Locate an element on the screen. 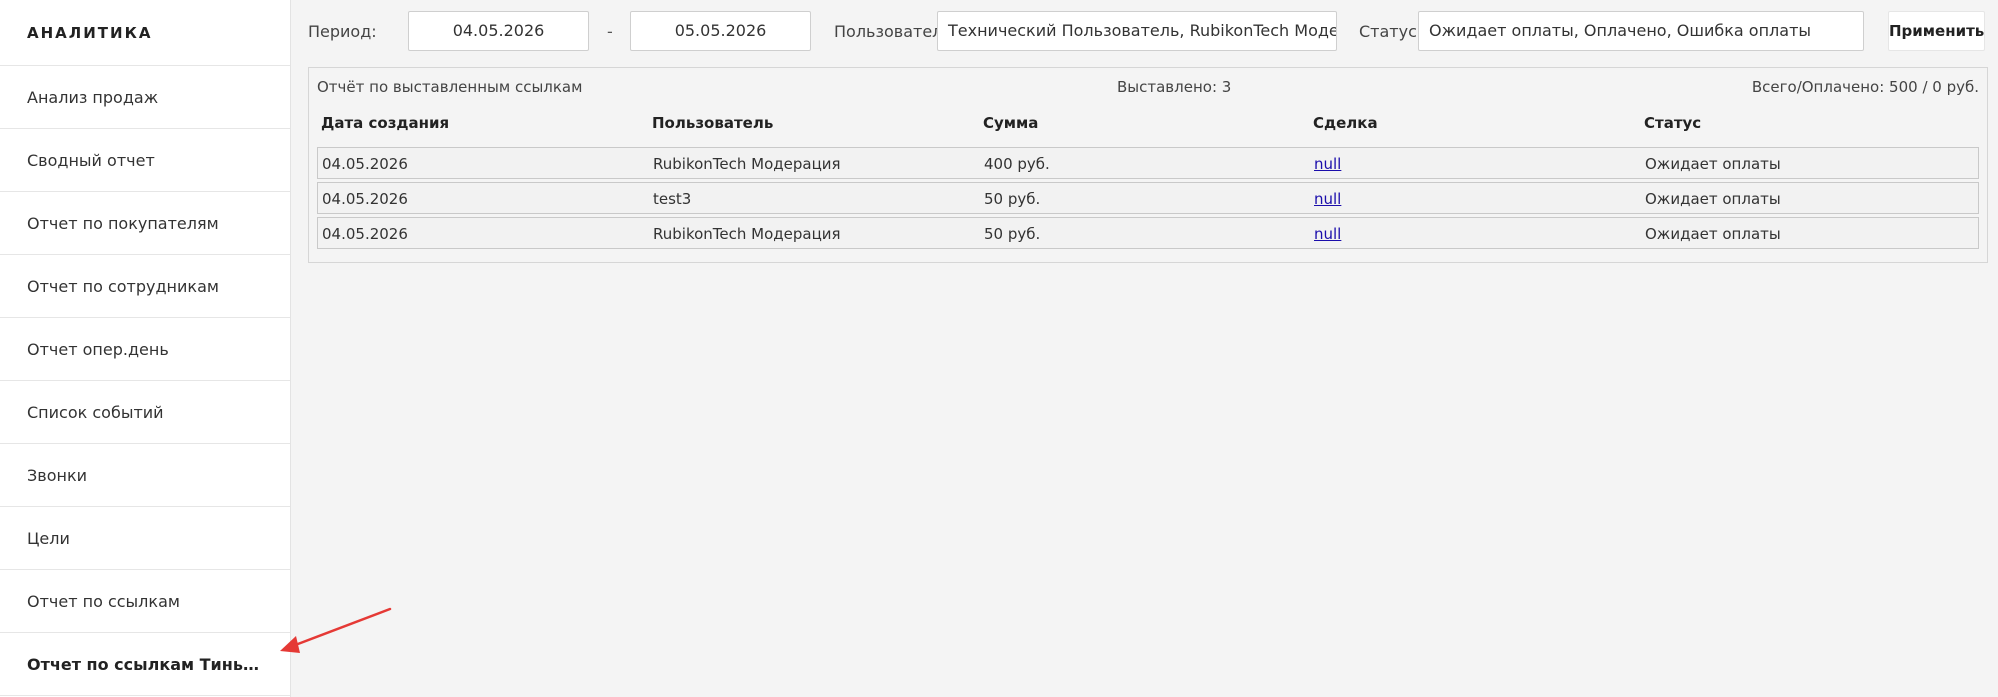 The image size is (1998, 697). sidebar-item-events-list: Список событий is located at coordinates (145, 412).